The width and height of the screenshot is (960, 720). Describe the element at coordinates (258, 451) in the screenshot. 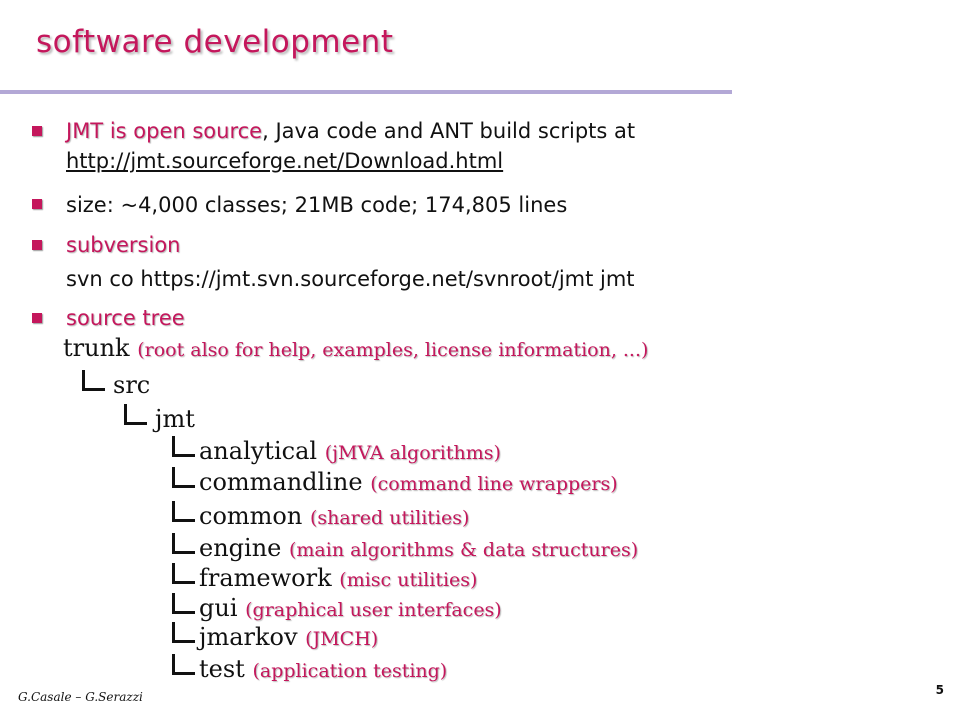

I see `tree-node-name: analytical` at that location.